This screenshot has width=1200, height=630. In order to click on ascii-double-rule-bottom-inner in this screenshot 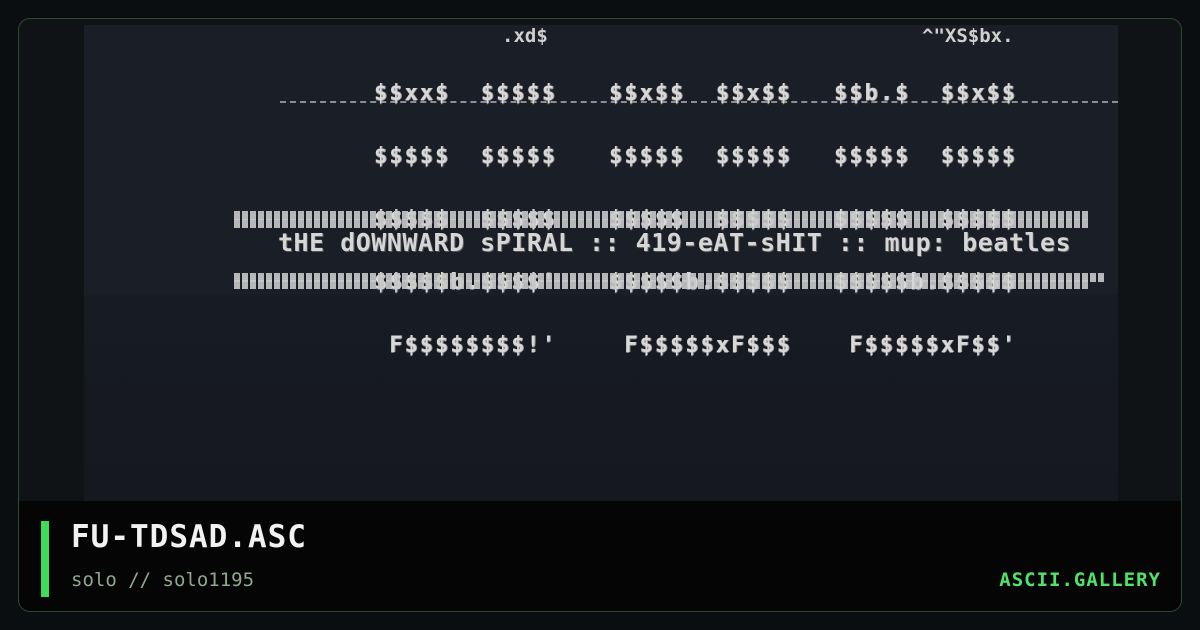, I will do `click(661, 284)`.